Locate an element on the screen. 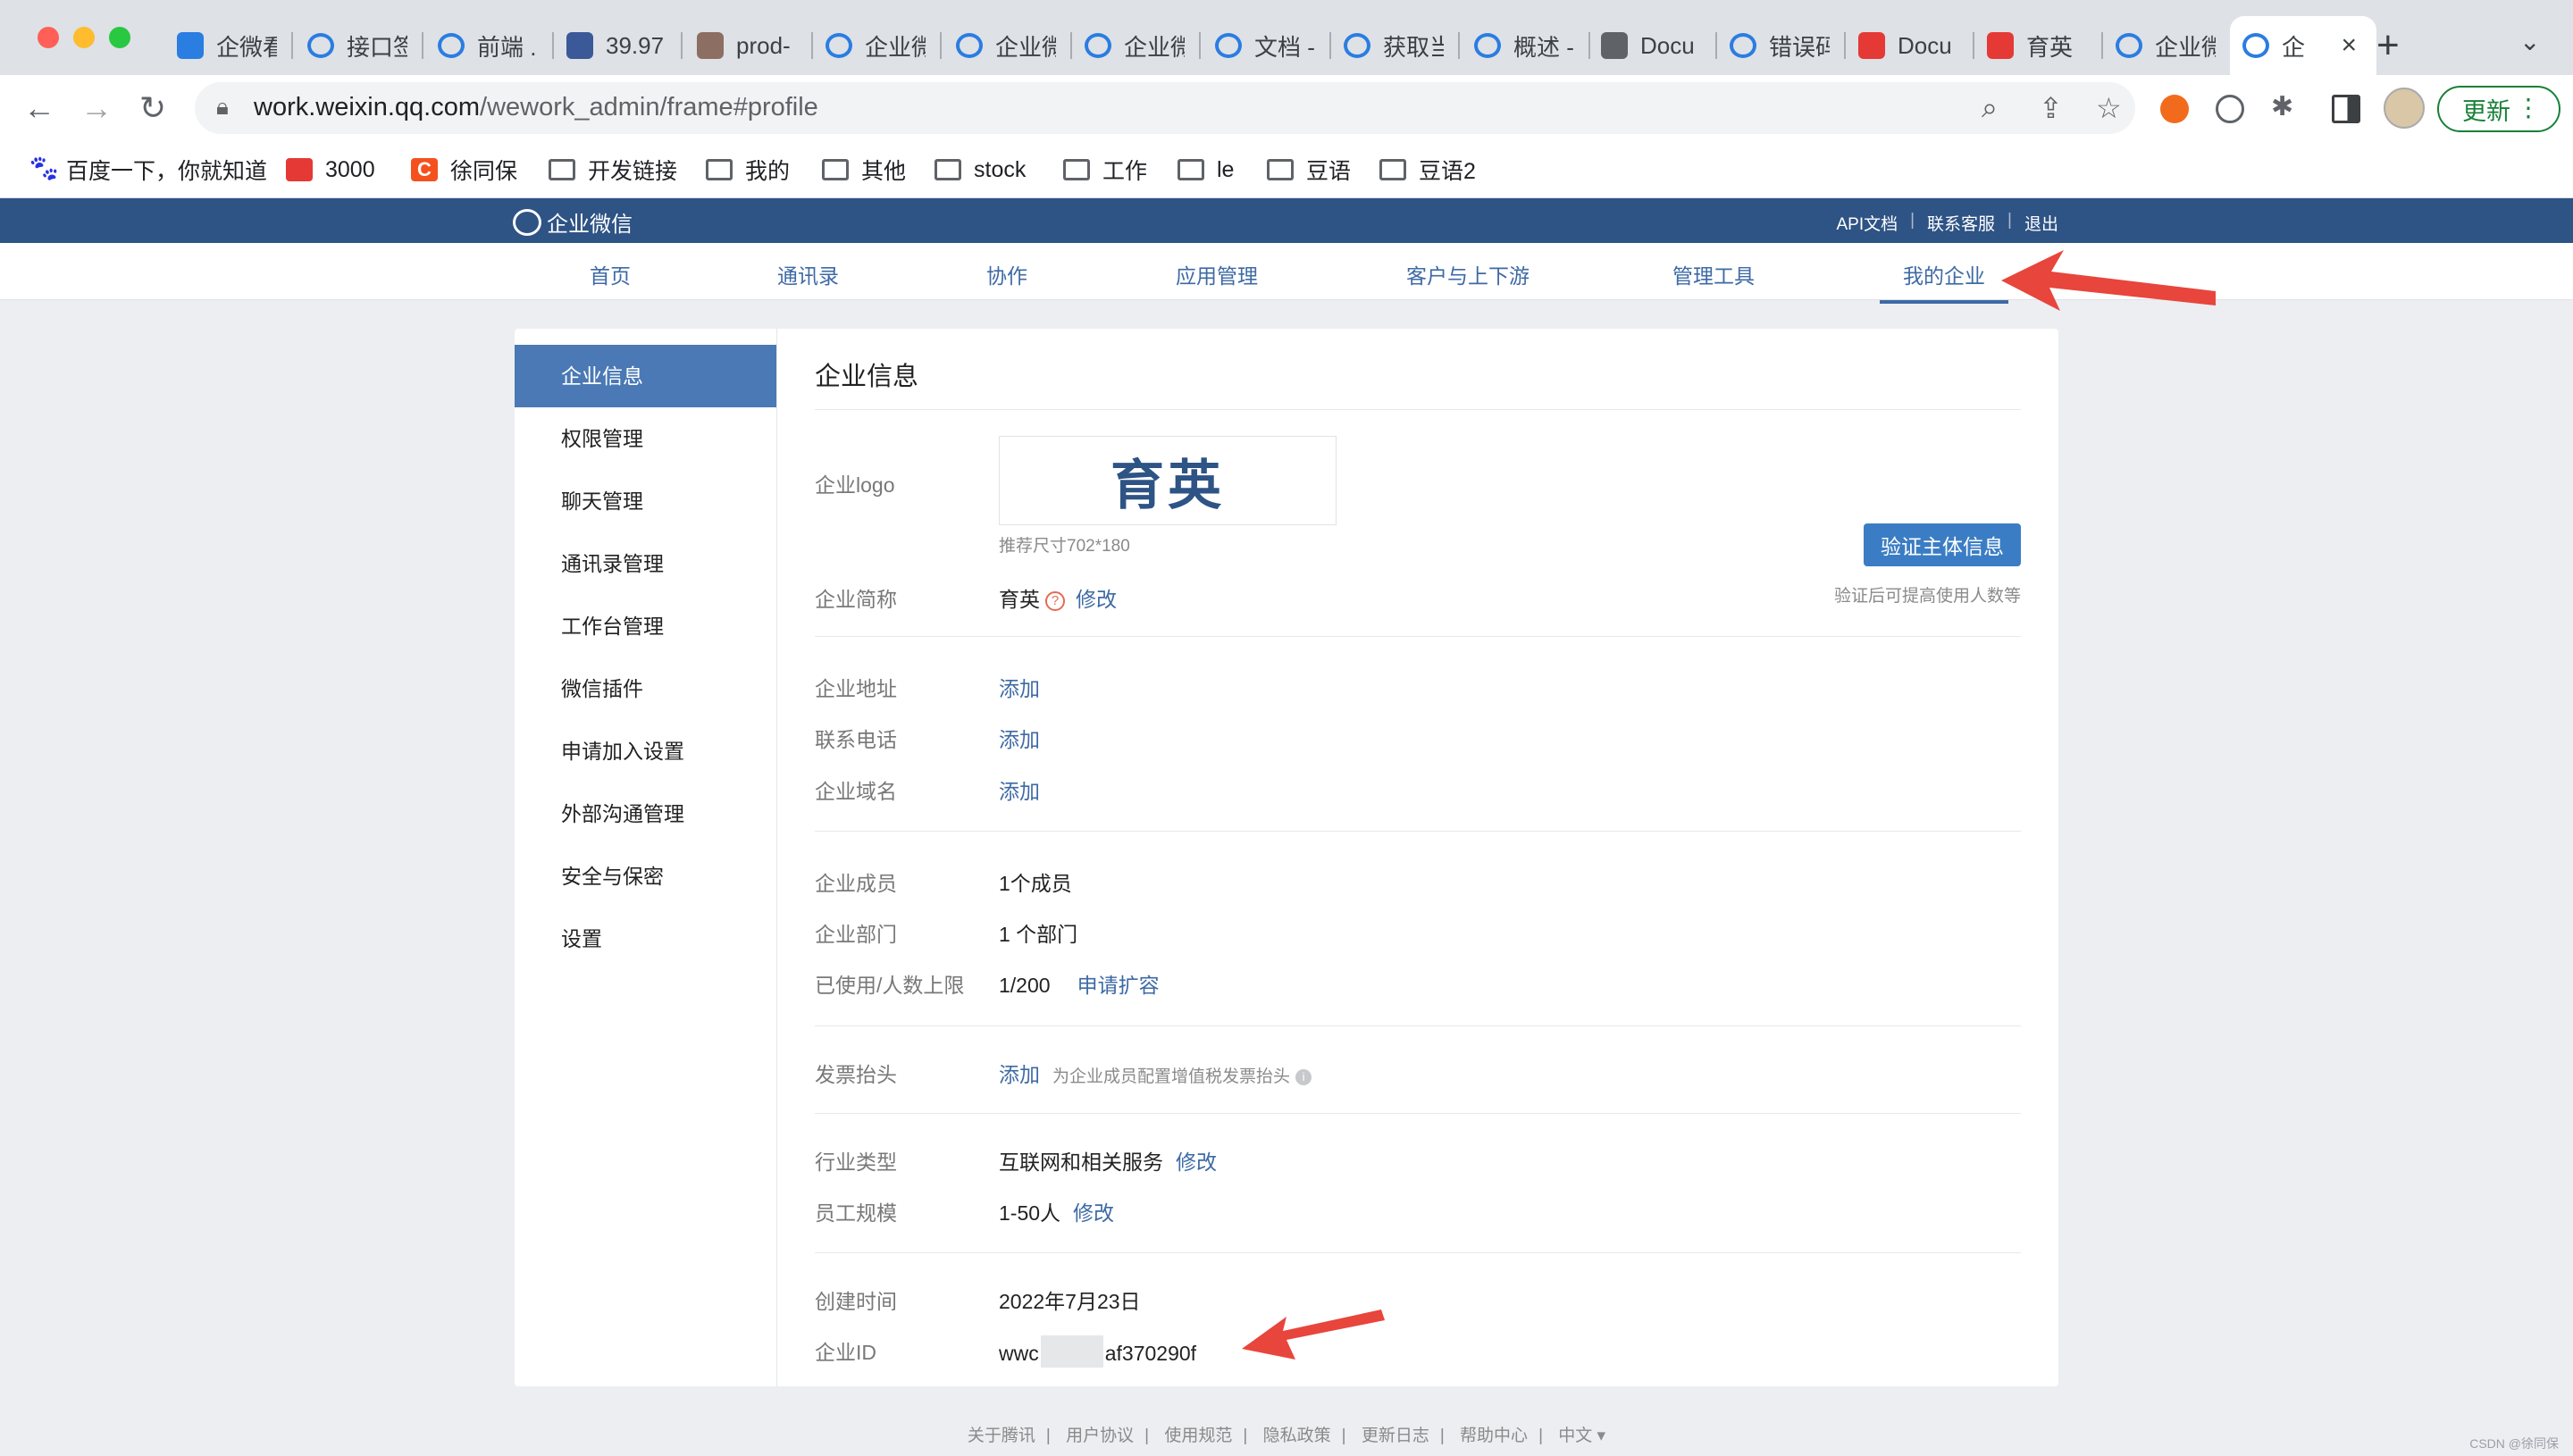 The height and width of the screenshot is (1456, 2573). nav-contacts: 通讯录 is located at coordinates (808, 274).